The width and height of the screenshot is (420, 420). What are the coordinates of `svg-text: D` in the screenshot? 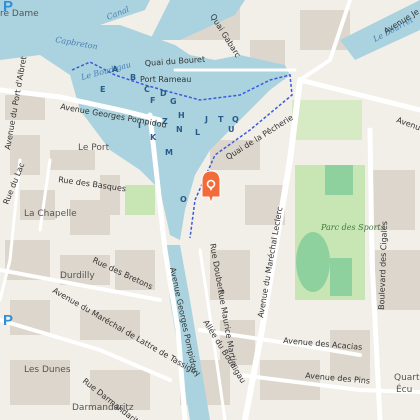 It's located at (163, 93).